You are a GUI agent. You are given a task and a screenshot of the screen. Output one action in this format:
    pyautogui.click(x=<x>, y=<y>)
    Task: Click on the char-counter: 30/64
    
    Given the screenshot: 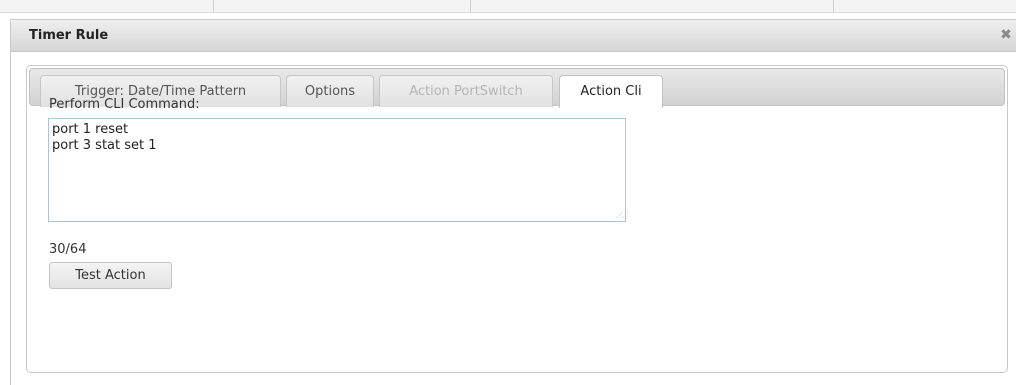 What is the action you would take?
    pyautogui.click(x=68, y=249)
    